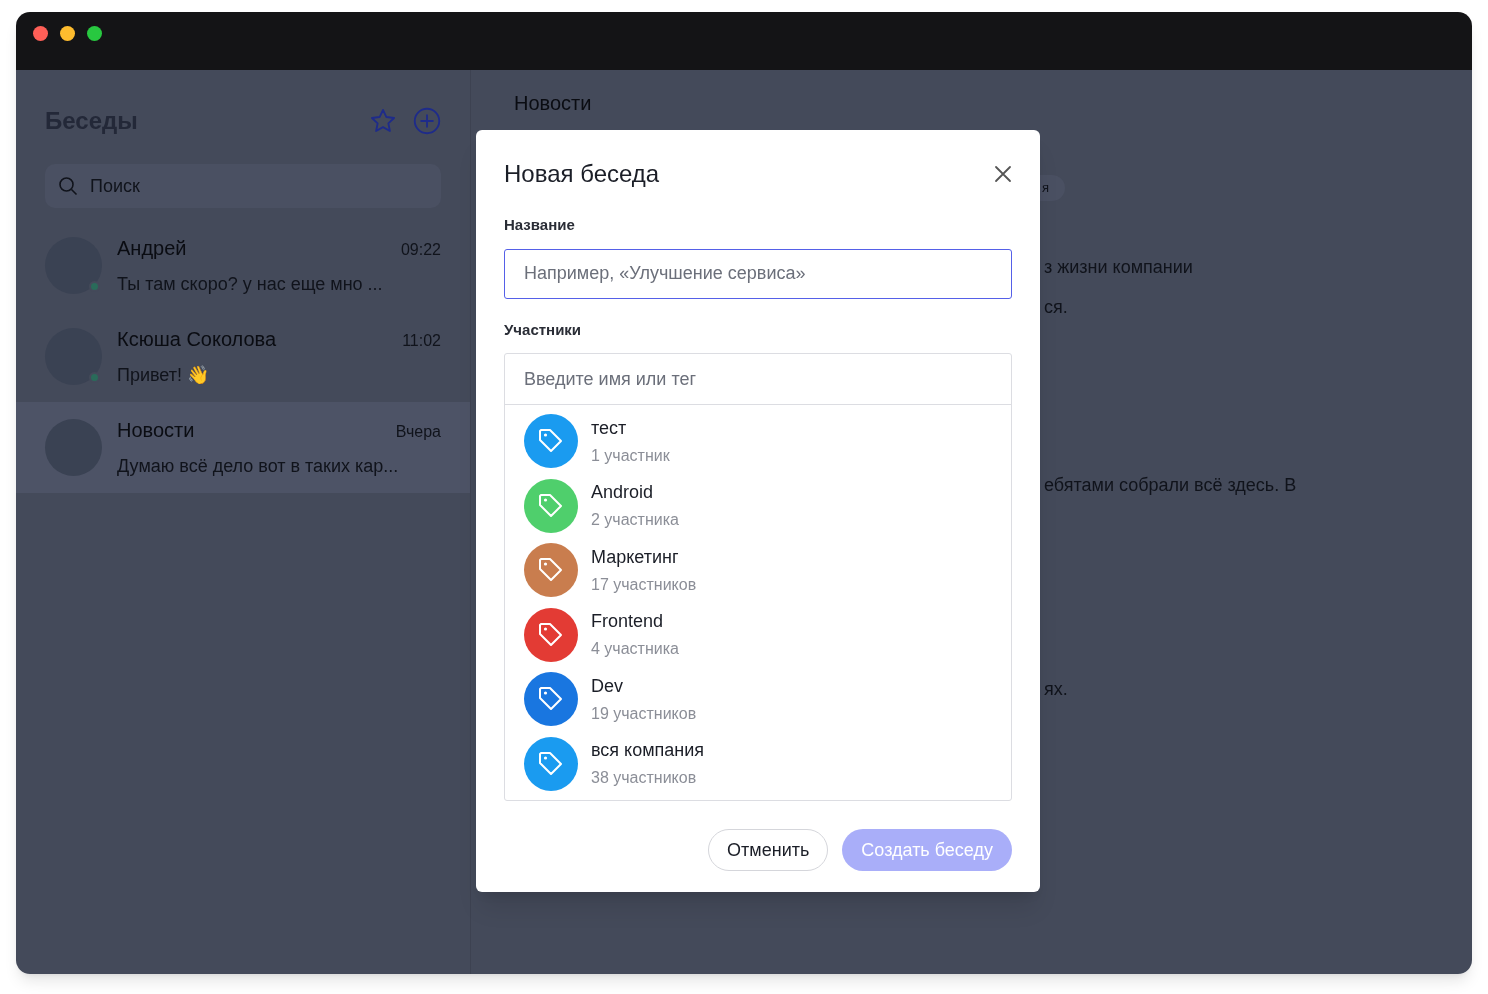 This screenshot has width=1488, height=994. I want to click on chat-time: 09:22, so click(420, 250).